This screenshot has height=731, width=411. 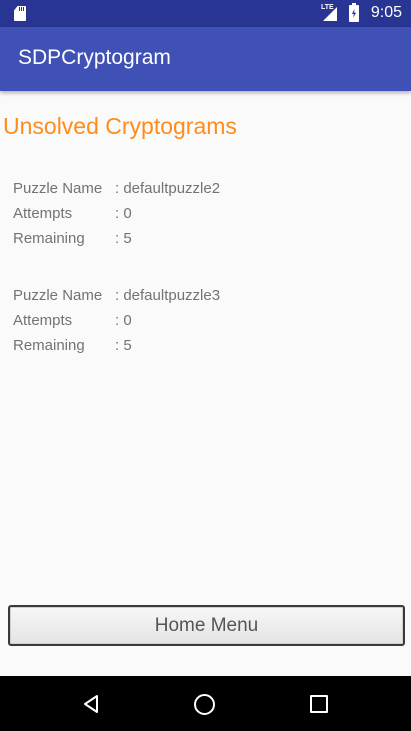 What do you see at coordinates (319, 704) in the screenshot?
I see `recents-icon` at bounding box center [319, 704].